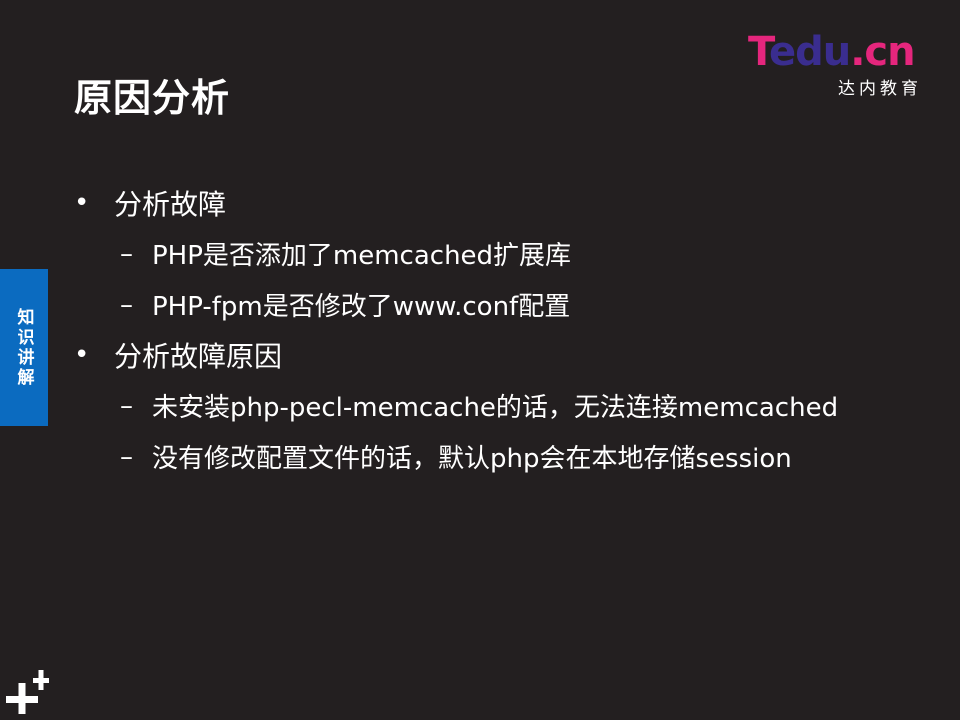  Describe the element at coordinates (505, 355) in the screenshot. I see `bullet-item: • 分析故障原因` at that location.